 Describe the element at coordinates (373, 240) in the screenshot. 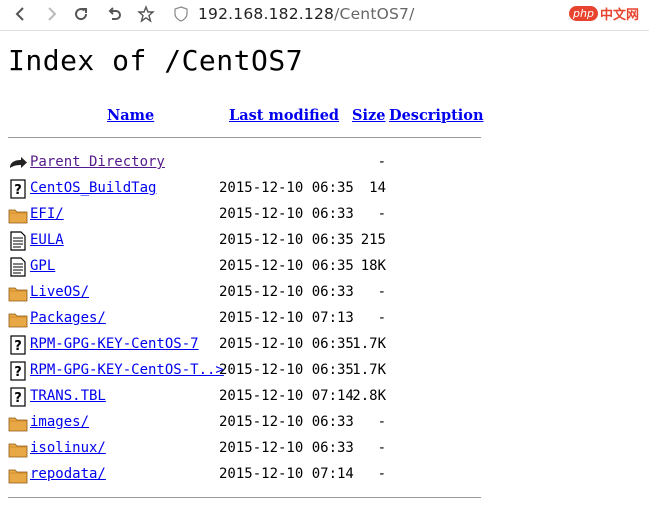

I see `size-value: 215` at that location.